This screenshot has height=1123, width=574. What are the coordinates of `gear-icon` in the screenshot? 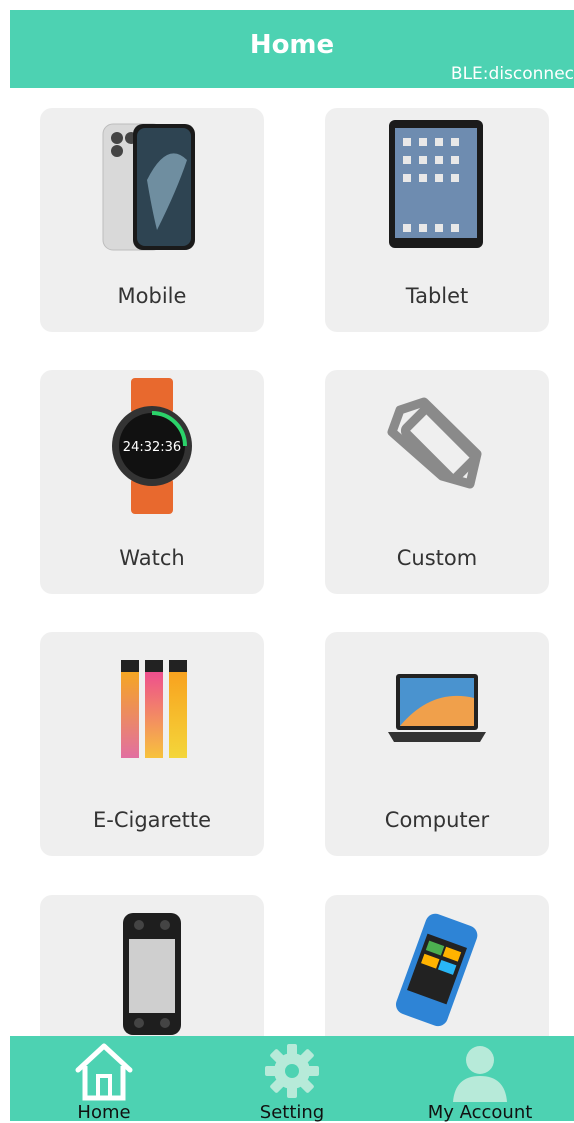 It's located at (292, 1071).